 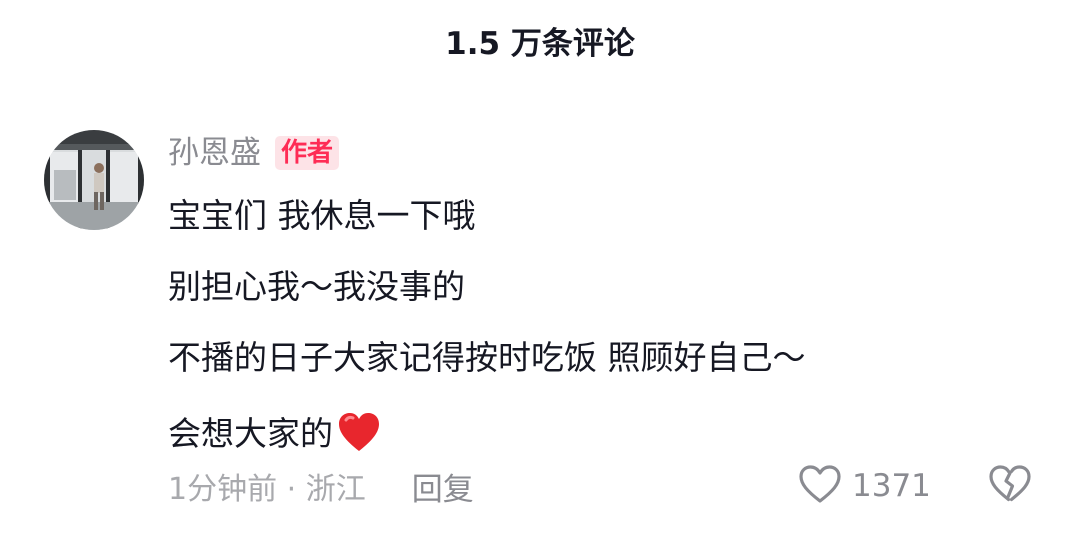 I want to click on author-row: 孙恩盛 作者, so click(x=608, y=153).